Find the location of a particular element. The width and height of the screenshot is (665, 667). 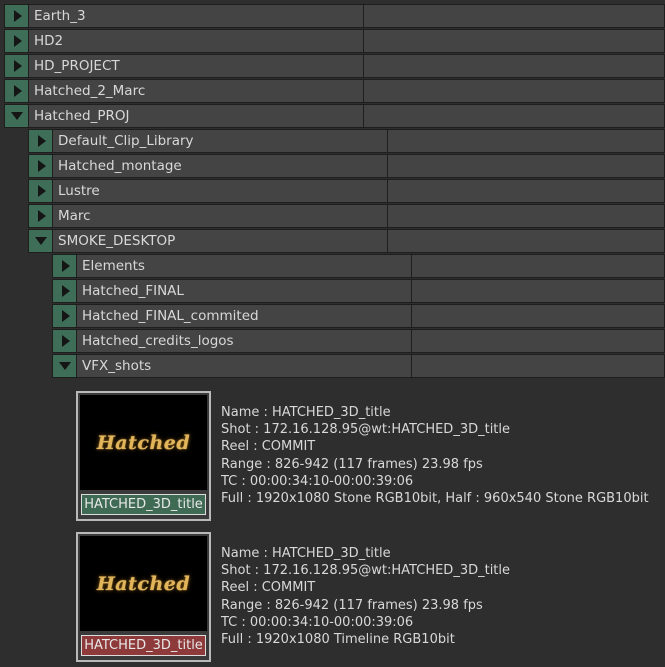

tree-row-label: Lustre is located at coordinates (220, 191).